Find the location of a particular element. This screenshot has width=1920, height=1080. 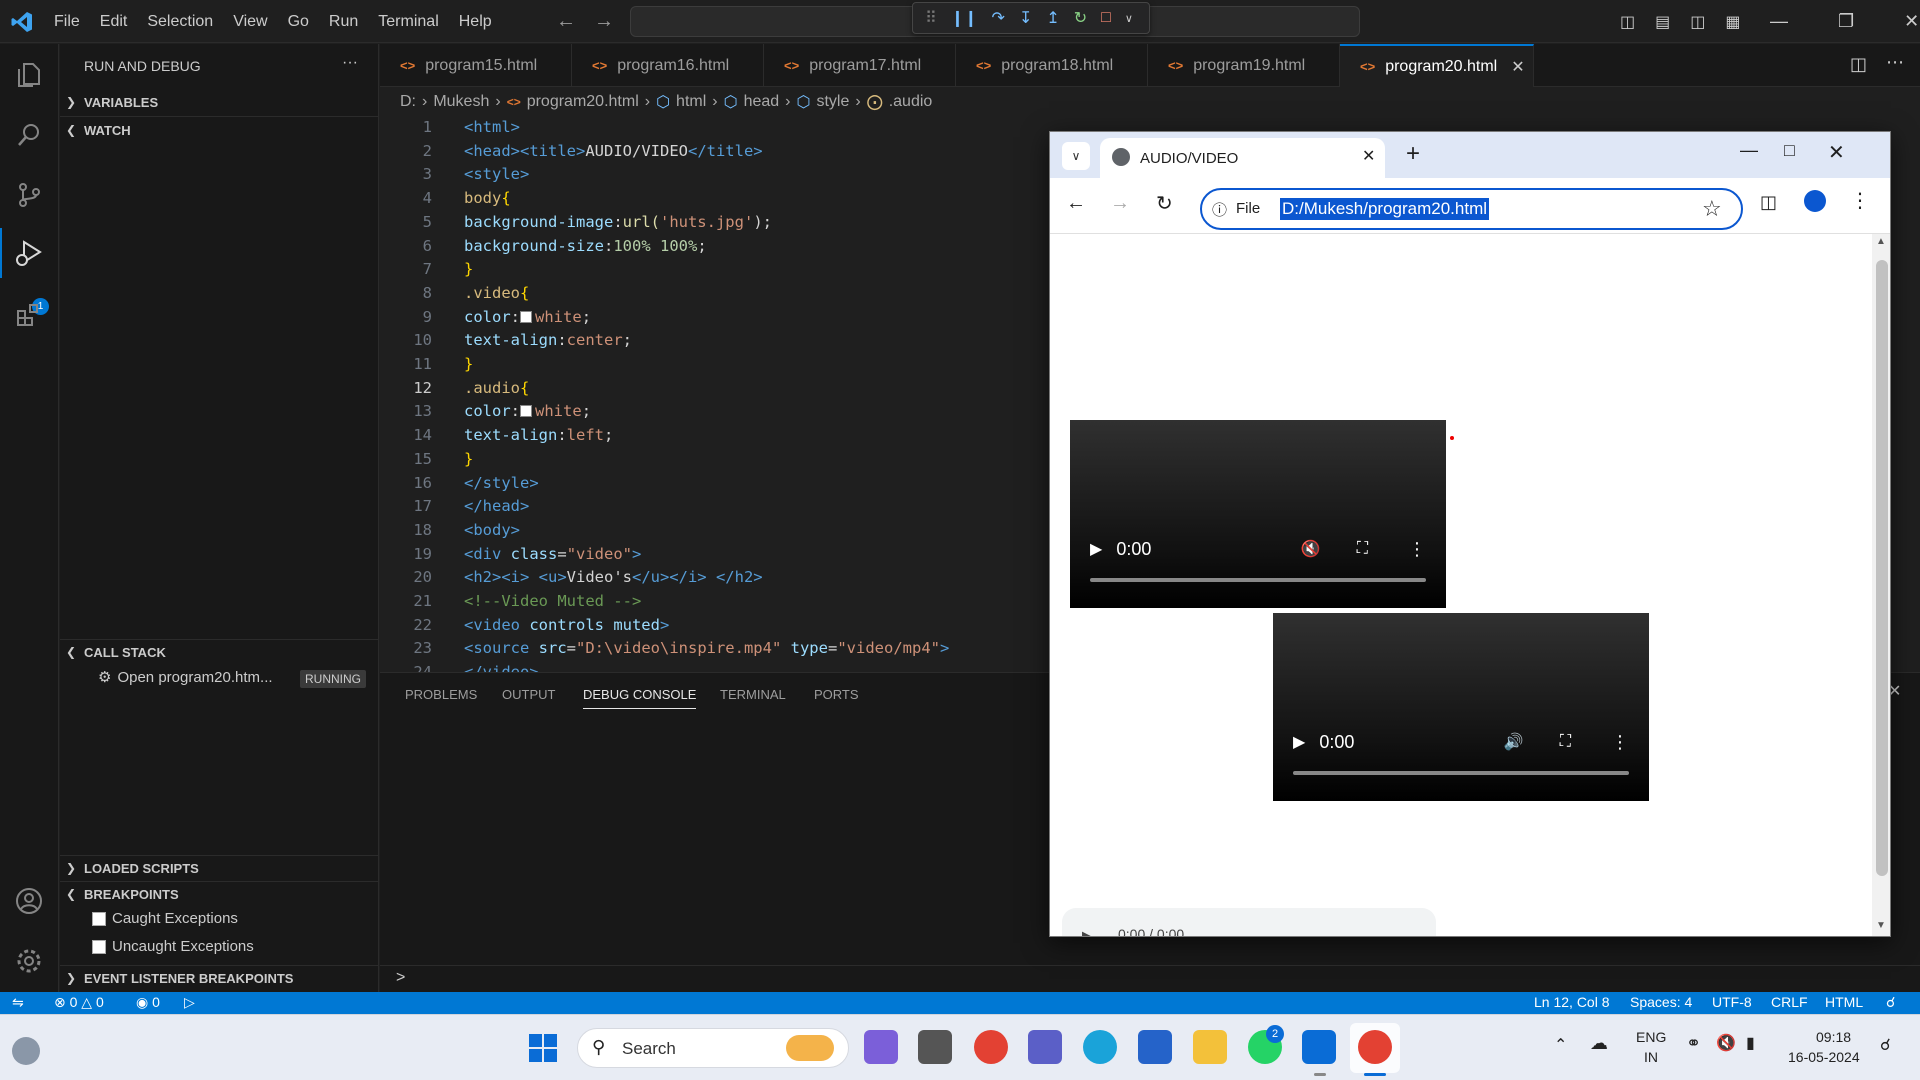

scroll-up-icon: ▲ is located at coordinates (1881, 241).